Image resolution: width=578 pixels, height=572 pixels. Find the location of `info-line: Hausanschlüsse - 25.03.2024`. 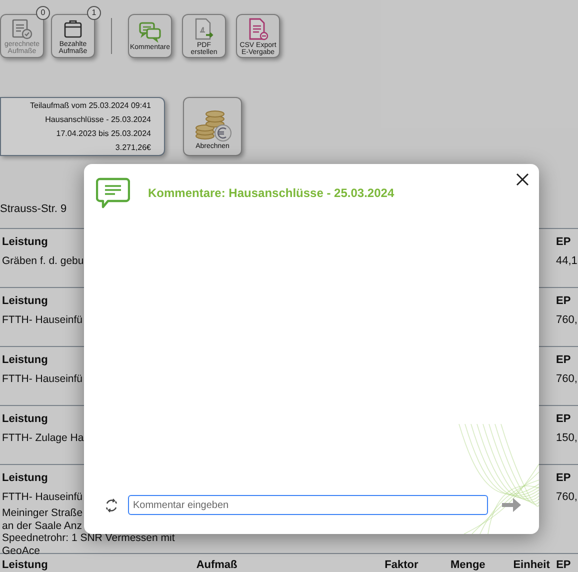

info-line: Hausanschlüsse - 25.03.2024 is located at coordinates (98, 120).